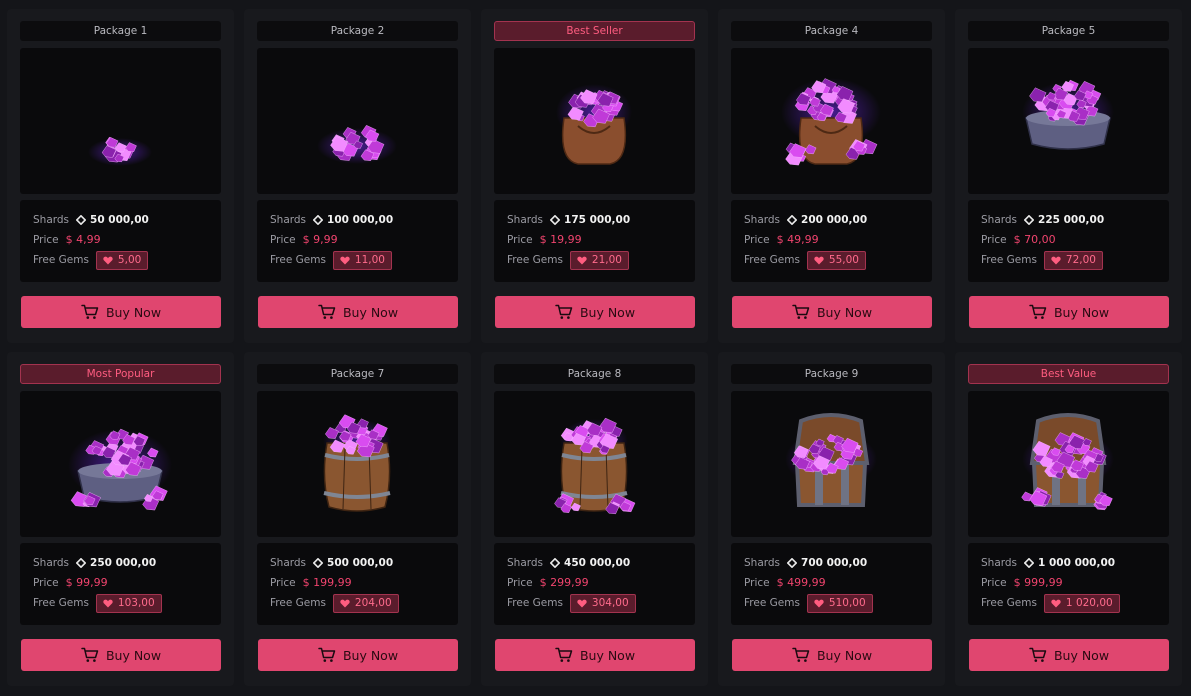 The width and height of the screenshot is (1191, 696). I want to click on gem-barrel-image, so click(357, 463).